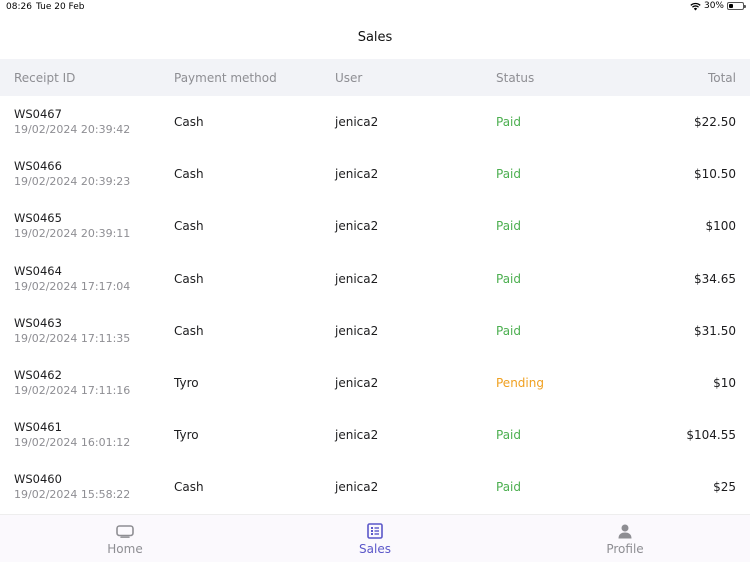 The image size is (750, 562). Describe the element at coordinates (38, 218) in the screenshot. I see `receipt-id: WS0465` at that location.